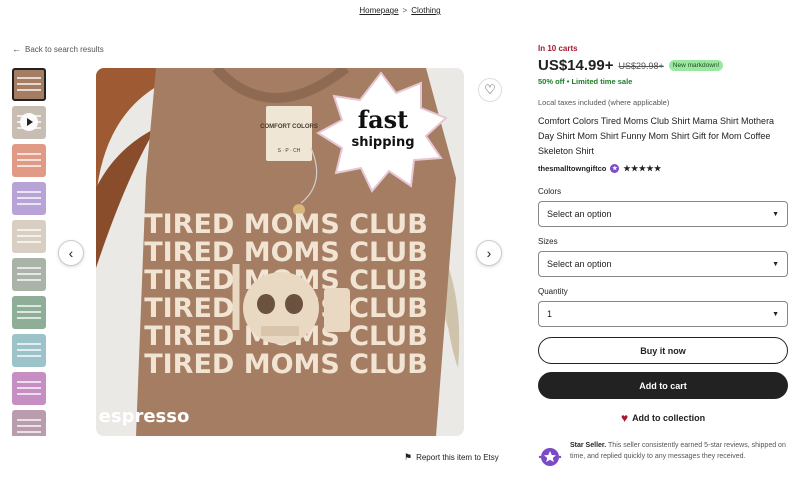 Image resolution: width=800 pixels, height=487 pixels. I want to click on quantity-select: 1 ▼, so click(663, 314).